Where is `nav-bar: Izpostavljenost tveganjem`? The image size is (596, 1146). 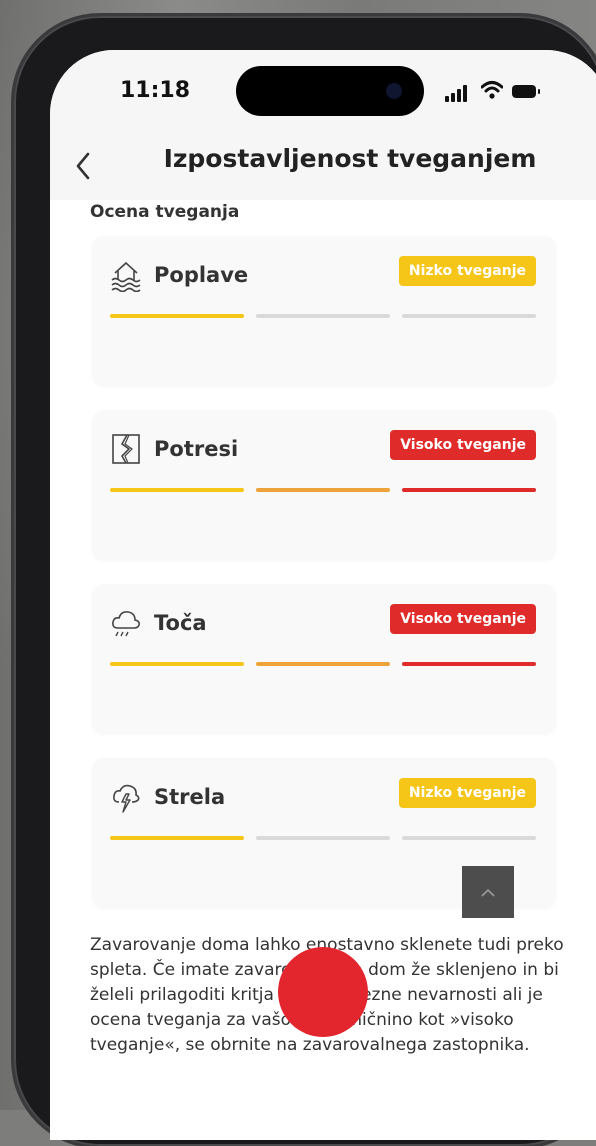 nav-bar: Izpostavljenost tveganjem is located at coordinates (323, 170).